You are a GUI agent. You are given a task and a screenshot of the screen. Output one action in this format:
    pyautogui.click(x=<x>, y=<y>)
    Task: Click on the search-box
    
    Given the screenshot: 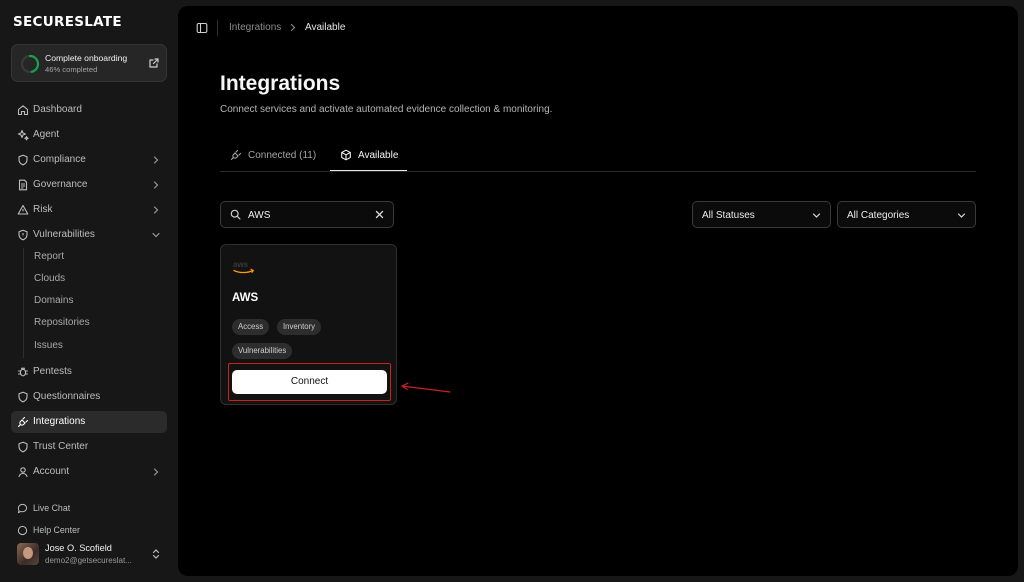 What is the action you would take?
    pyautogui.click(x=307, y=214)
    